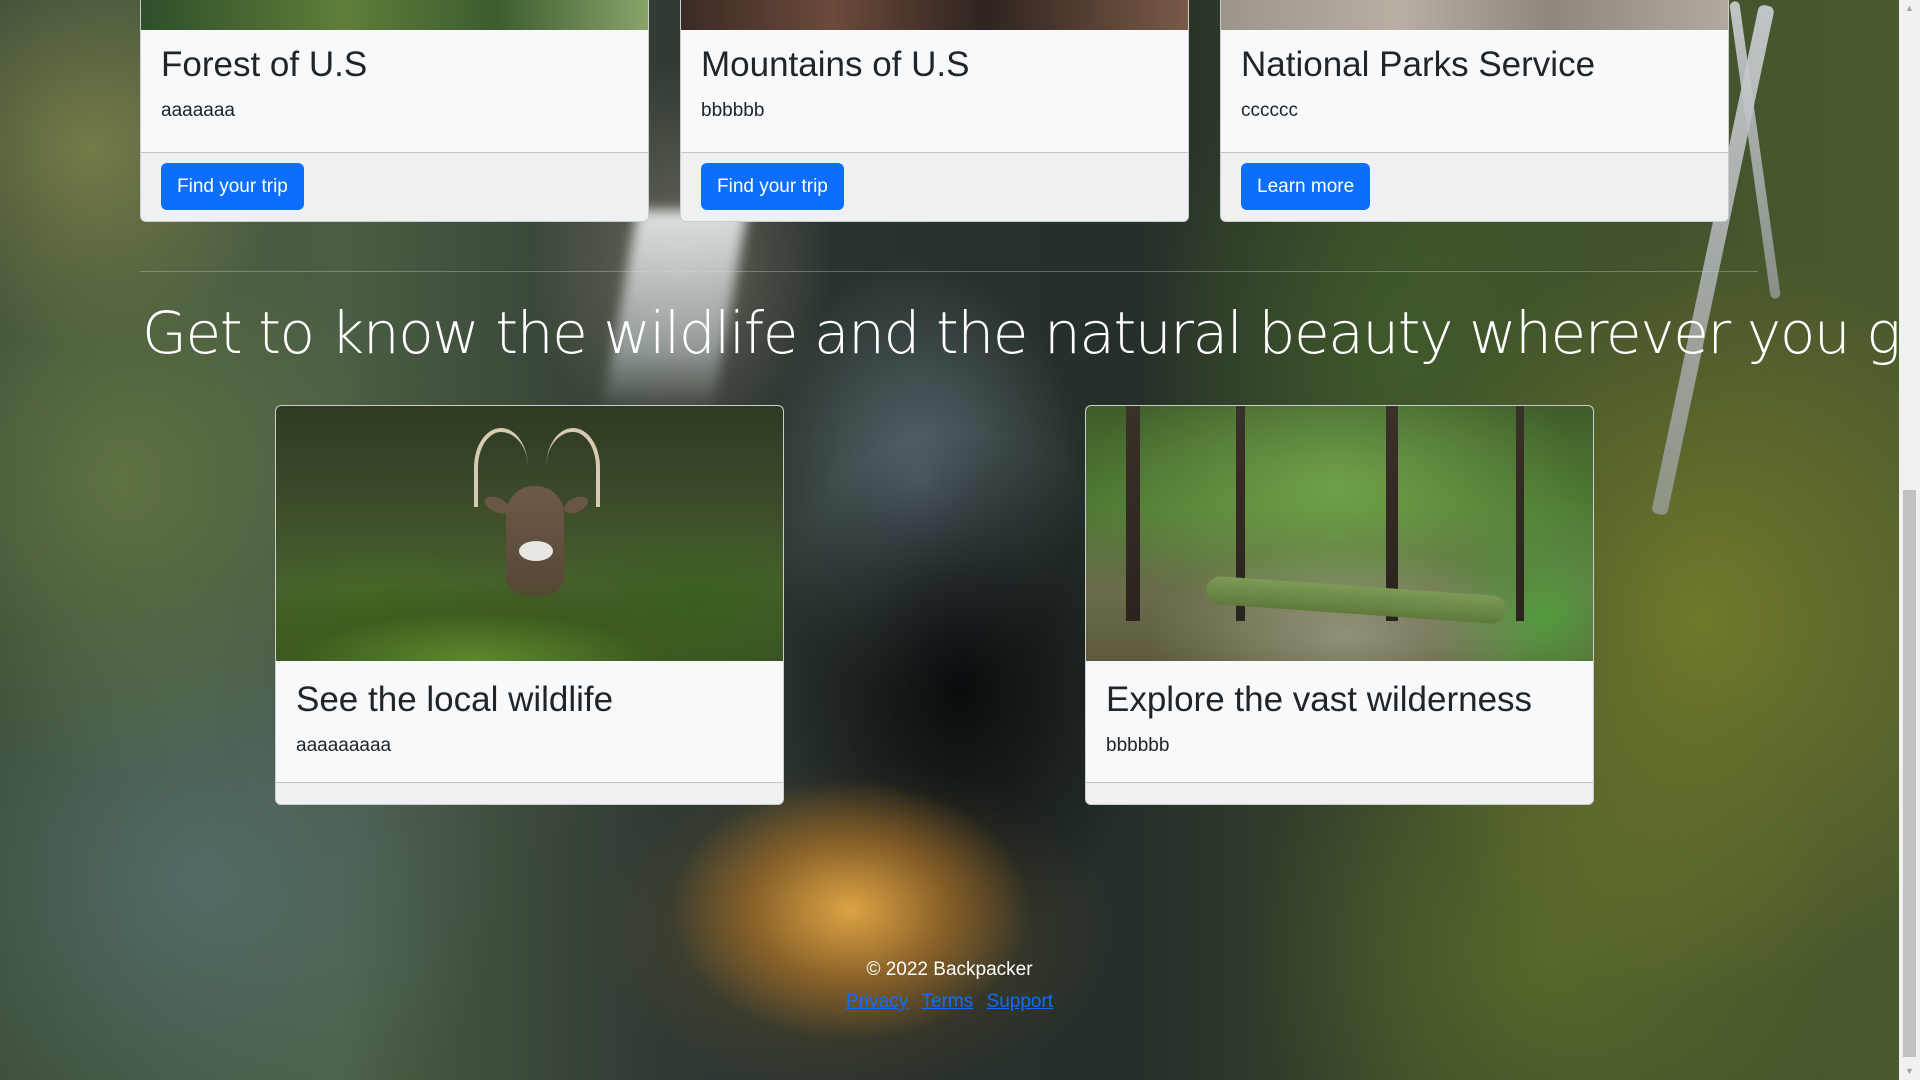 The width and height of the screenshot is (1920, 1080). What do you see at coordinates (1020, 1001) in the screenshot?
I see `support-link: Support` at bounding box center [1020, 1001].